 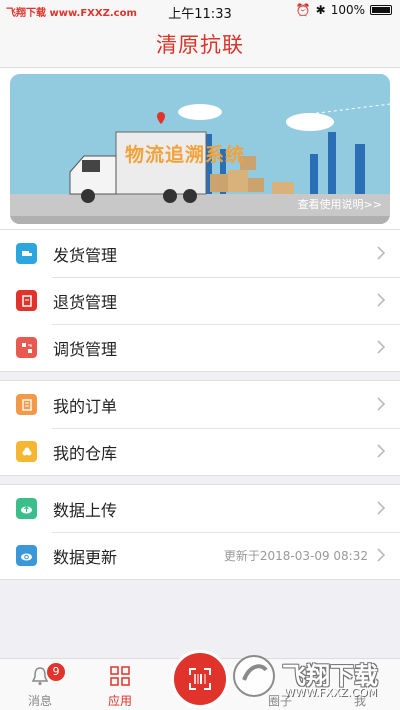 What do you see at coordinates (312, 678) in the screenshot?
I see `watermark-logo: 飞翔下载 WWW.FXXZ.COM` at bounding box center [312, 678].